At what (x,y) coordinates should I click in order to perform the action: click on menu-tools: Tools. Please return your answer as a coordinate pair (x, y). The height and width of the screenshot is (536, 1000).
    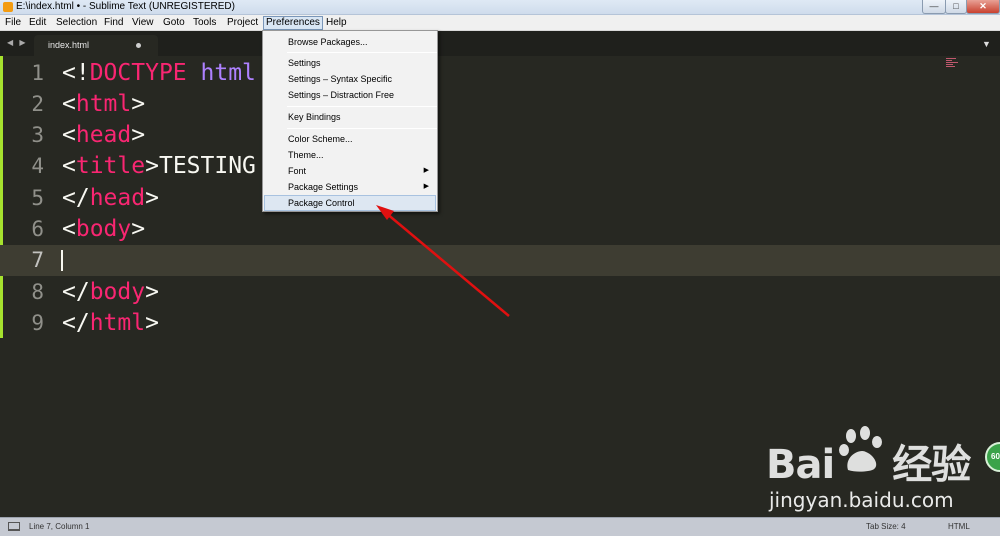
    Looking at the image, I should click on (204, 22).